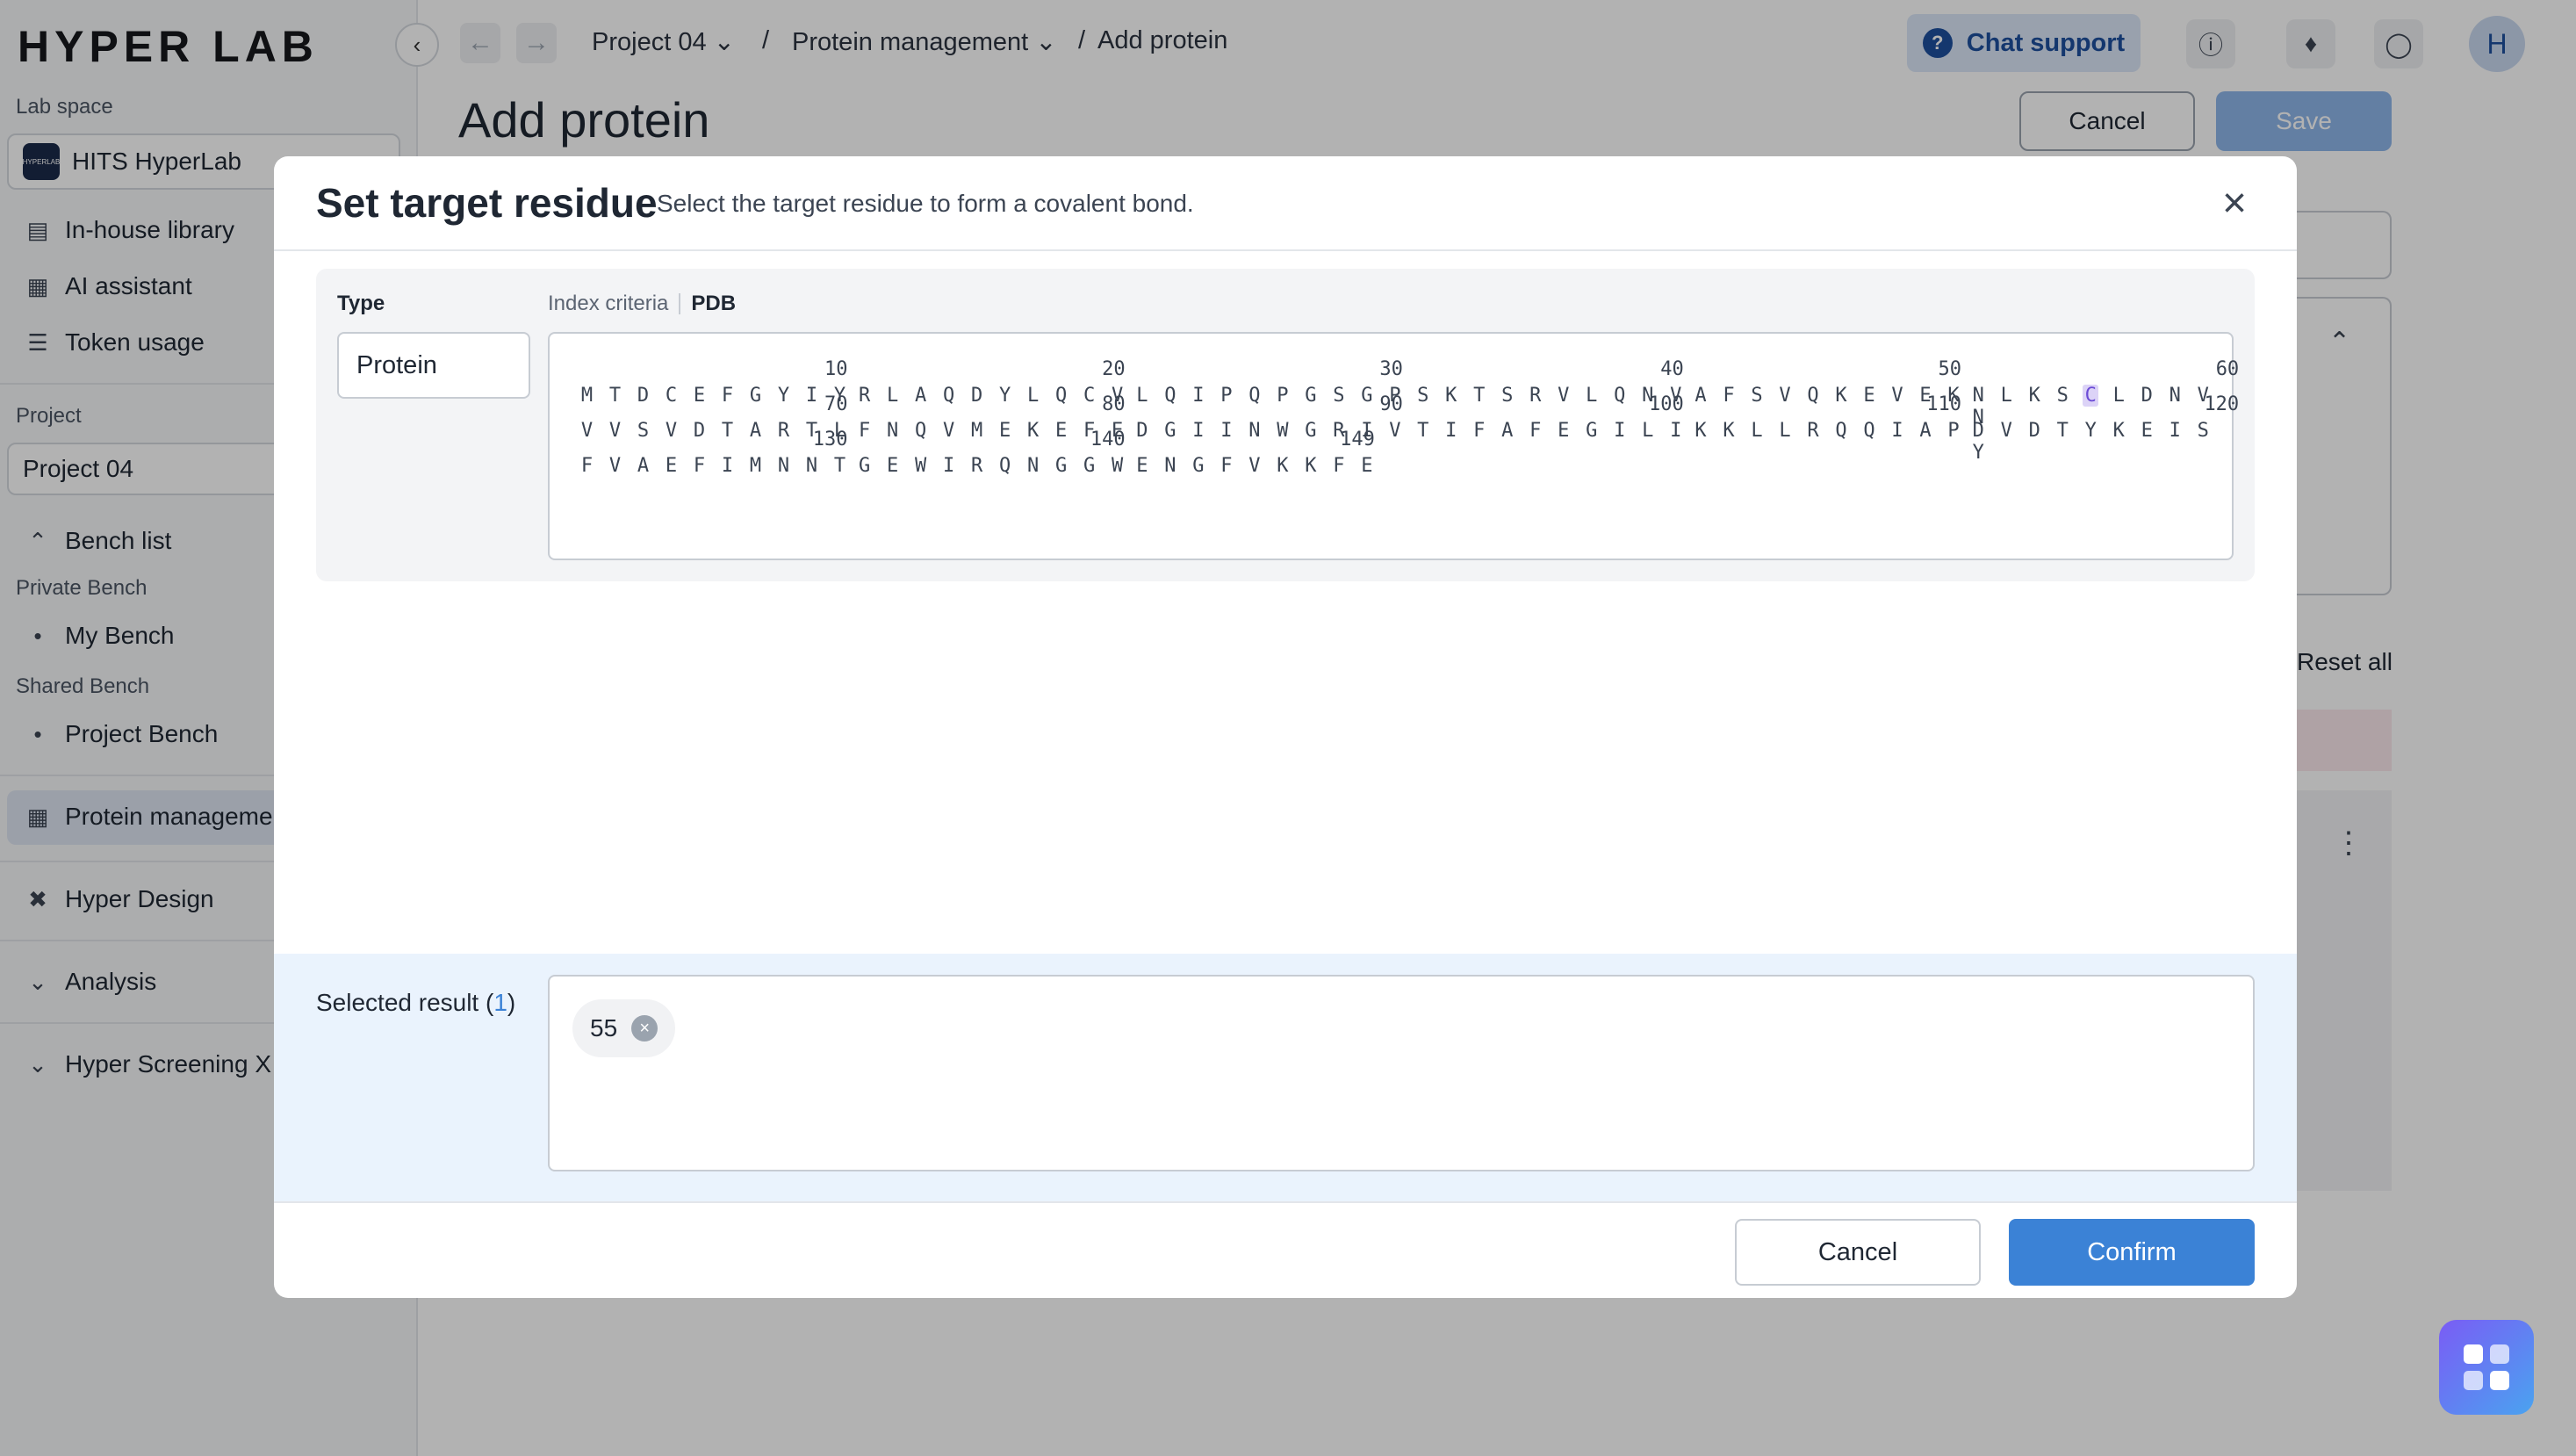  Describe the element at coordinates (1357, 439) in the screenshot. I see `residue-index-label: 149` at that location.